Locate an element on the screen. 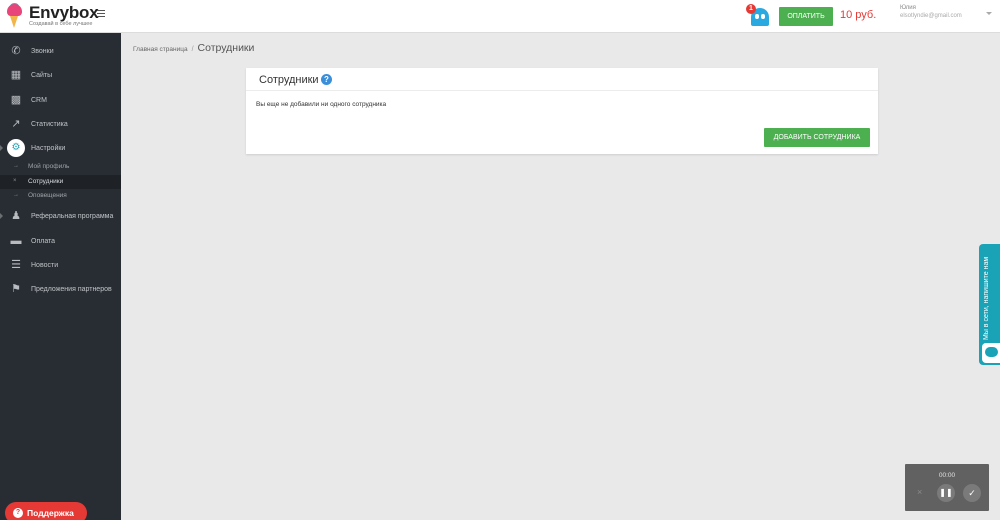 The height and width of the screenshot is (520, 1000). notification-badge: 1 is located at coordinates (751, 9).